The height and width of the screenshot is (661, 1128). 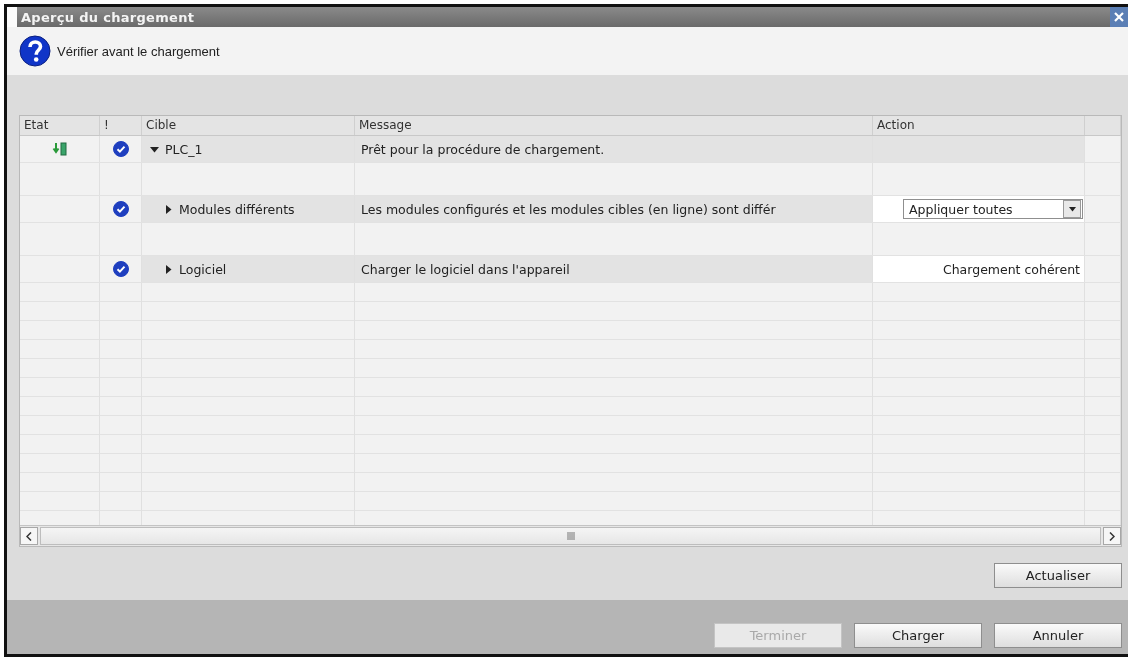 I want to click on header-text: Vérifier avant le chargement, so click(x=138, y=51).